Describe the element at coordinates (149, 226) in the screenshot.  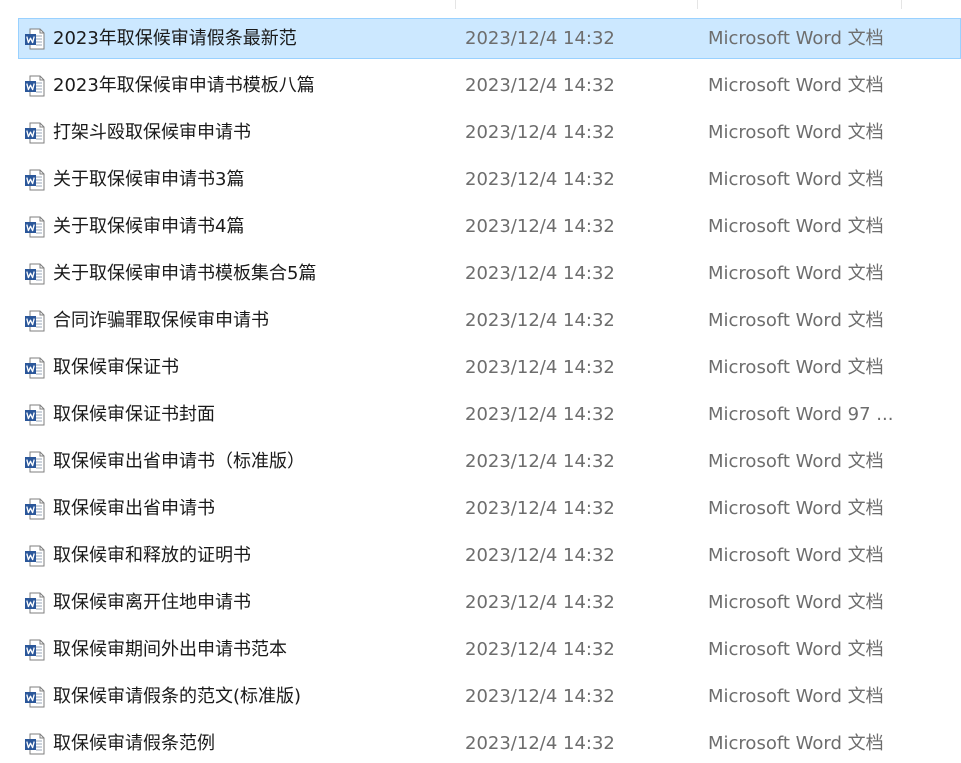
I see `file-name: 关于取保候审申请书4篇` at that location.